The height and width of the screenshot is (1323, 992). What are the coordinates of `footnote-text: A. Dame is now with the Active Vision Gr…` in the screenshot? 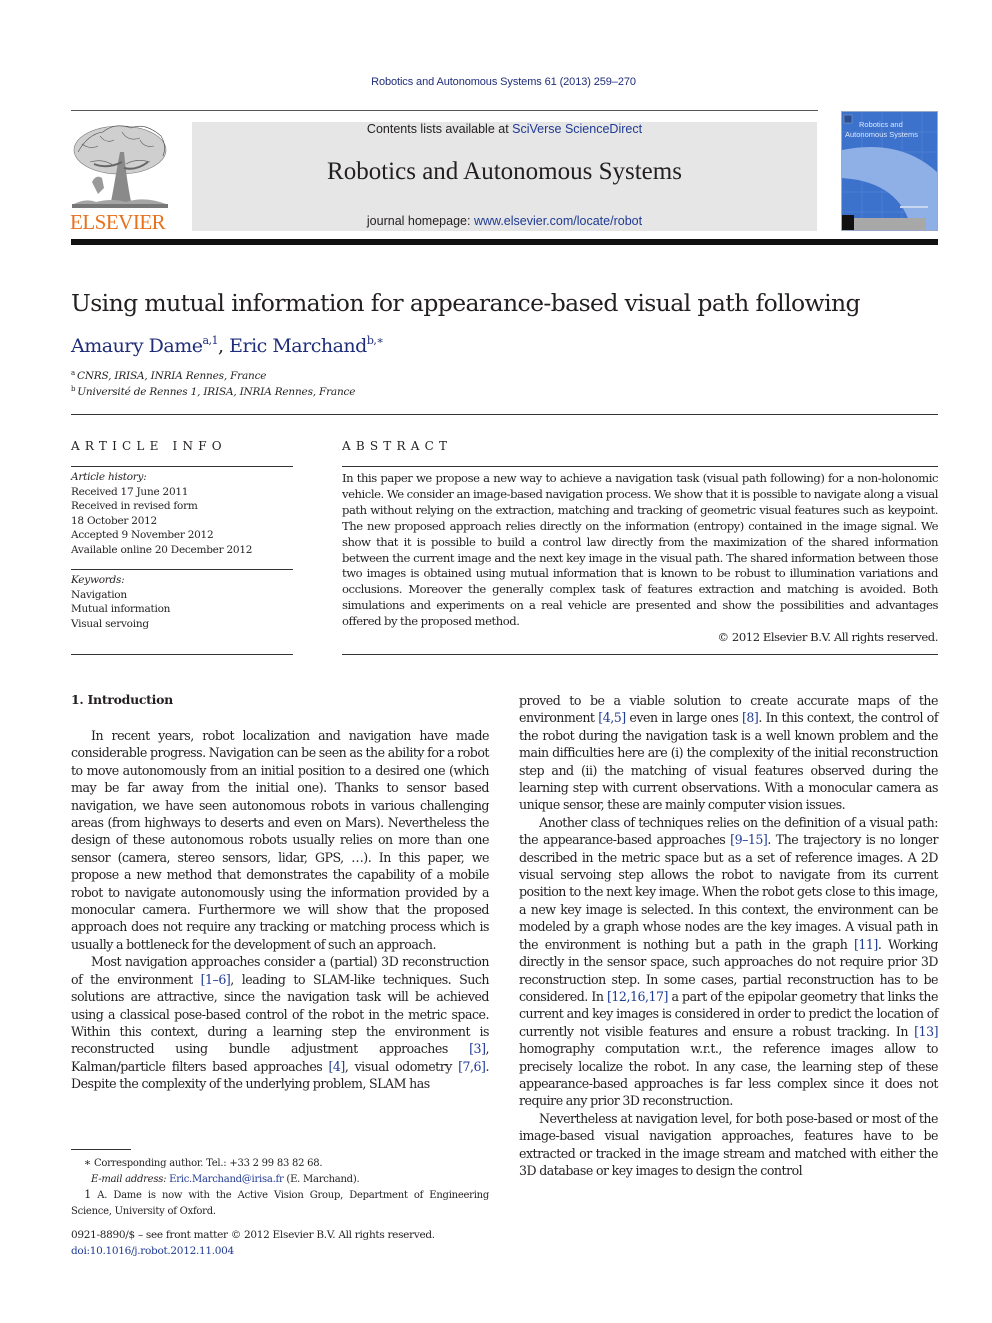 It's located at (280, 1203).